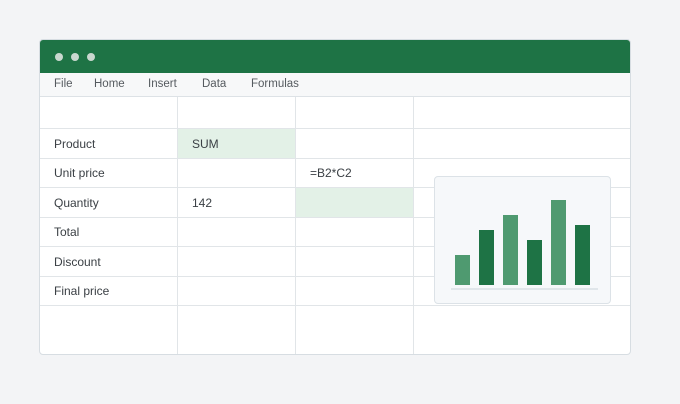 This screenshot has width=680, height=404. Describe the element at coordinates (524, 245) in the screenshot. I see `bar-chart` at that location.